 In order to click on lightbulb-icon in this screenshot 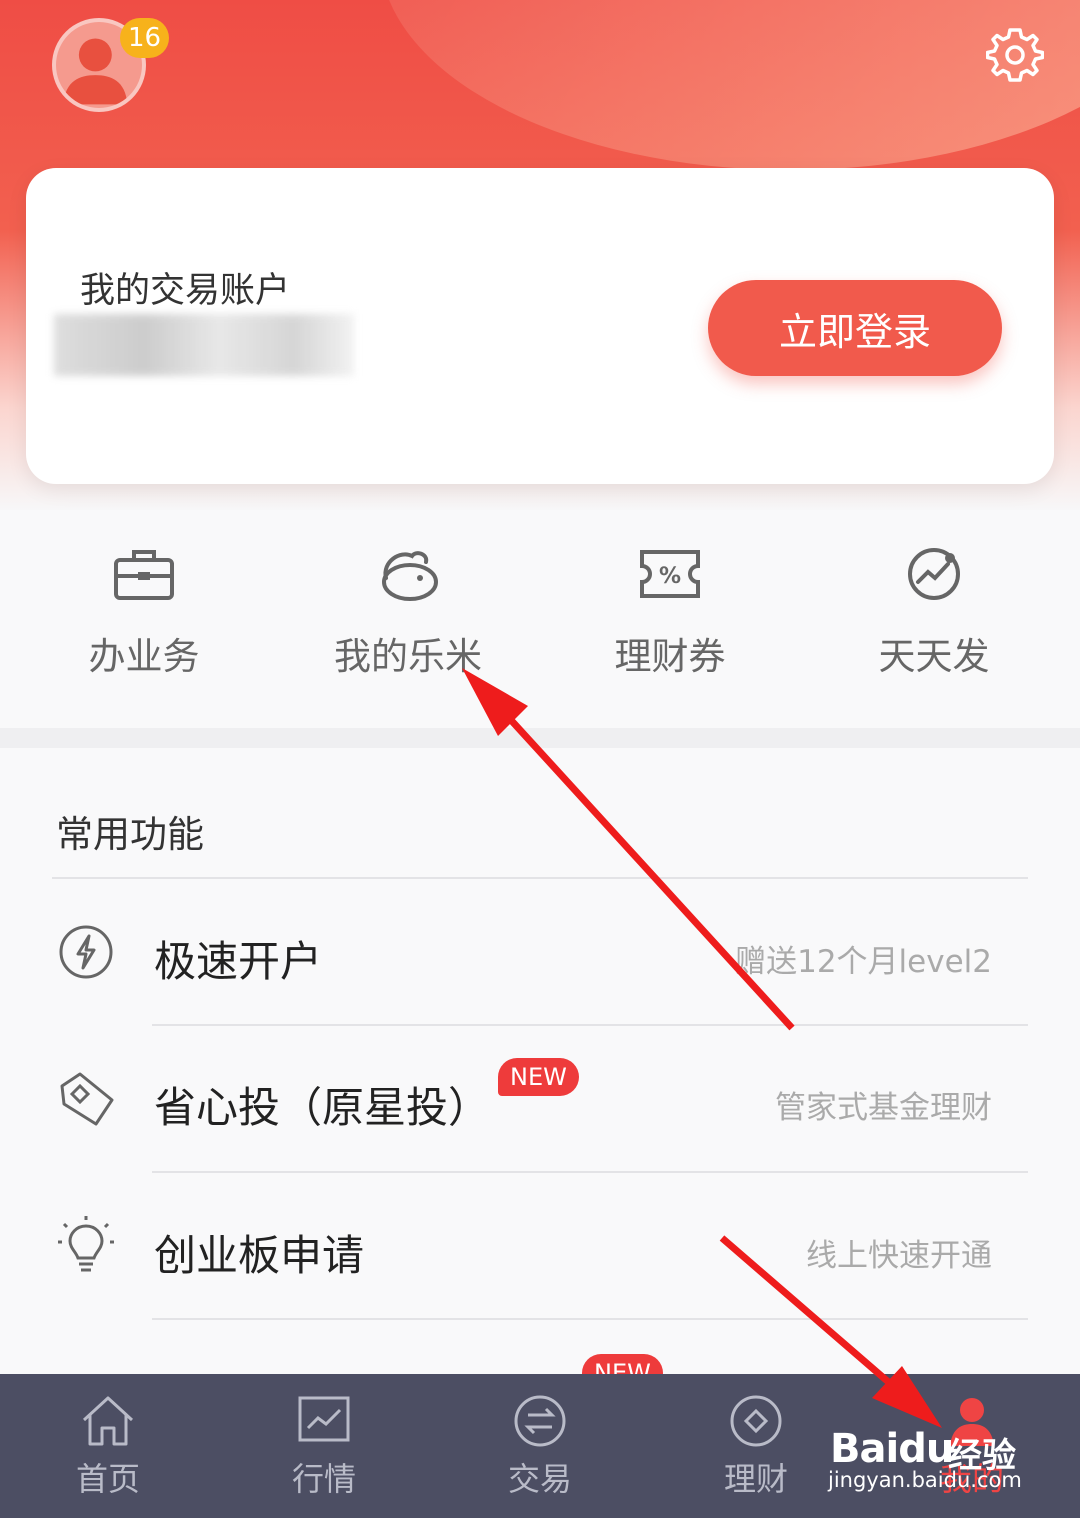, I will do `click(86, 1244)`.